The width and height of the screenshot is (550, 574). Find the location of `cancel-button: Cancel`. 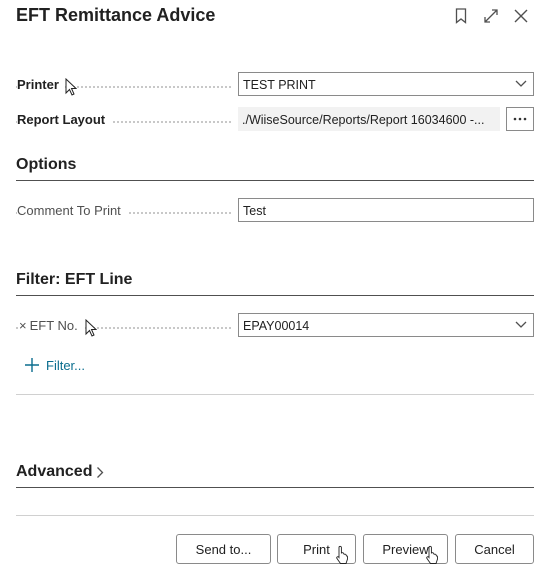

cancel-button: Cancel is located at coordinates (494, 549).